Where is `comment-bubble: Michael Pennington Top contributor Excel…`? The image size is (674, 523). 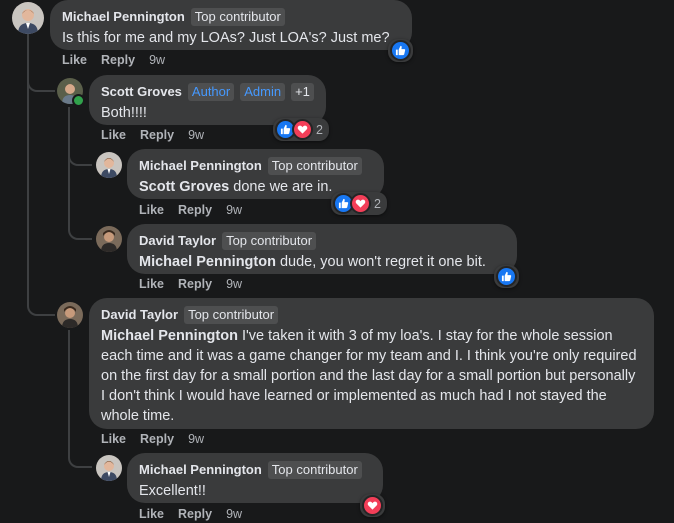 comment-bubble: Michael Pennington Top contributor Excel… is located at coordinates (255, 478).